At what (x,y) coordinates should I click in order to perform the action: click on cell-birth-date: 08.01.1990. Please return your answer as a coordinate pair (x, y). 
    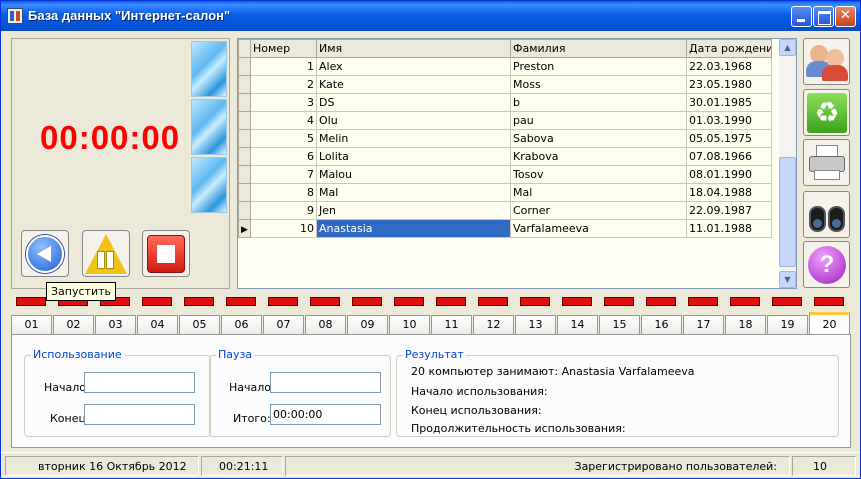
    Looking at the image, I should click on (729, 174).